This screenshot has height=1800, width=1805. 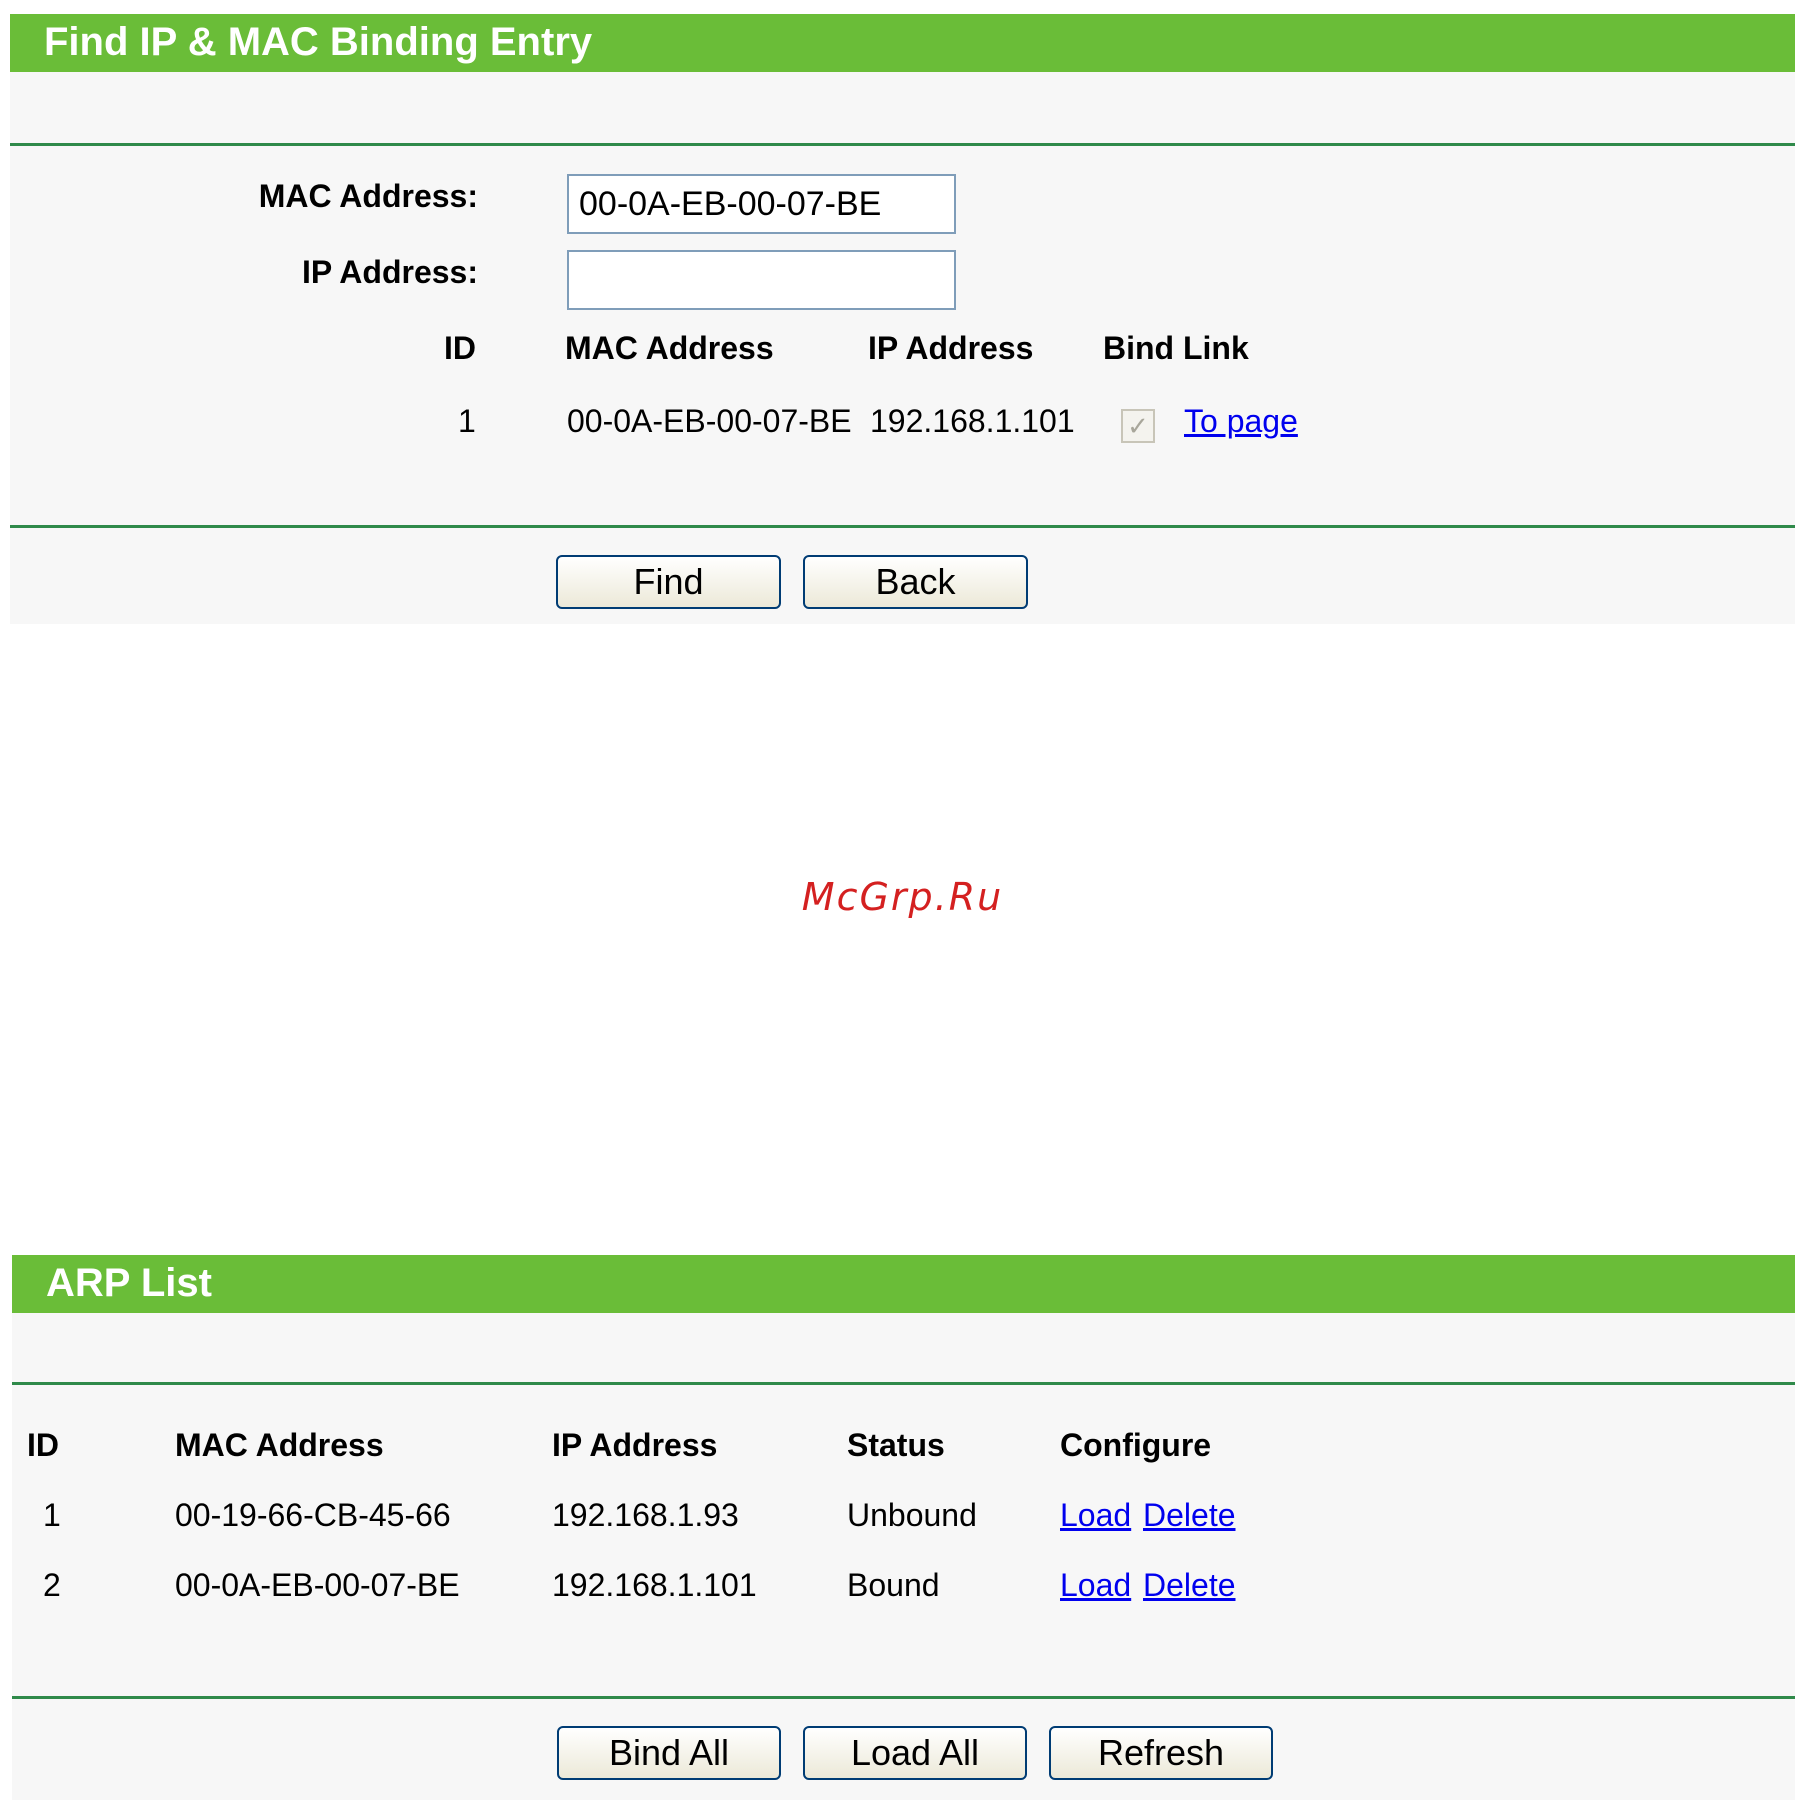 I want to click on arp-col-ip: IP Address, so click(x=635, y=1445).